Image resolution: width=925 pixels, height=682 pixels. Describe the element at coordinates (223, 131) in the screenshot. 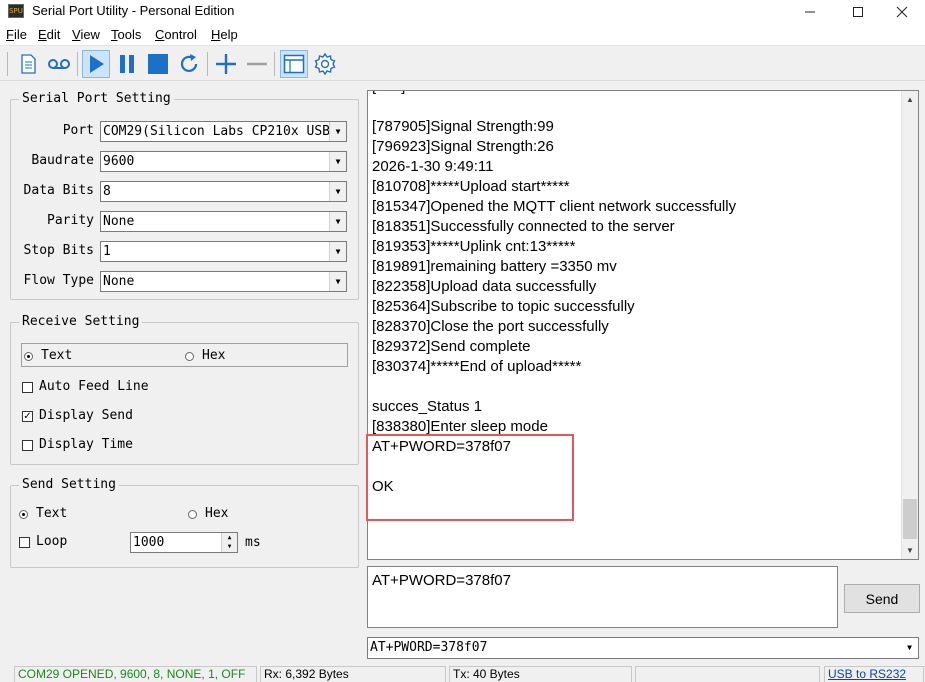

I see `port-select: COM29(Silicon Labs CP210x USB ▼` at that location.